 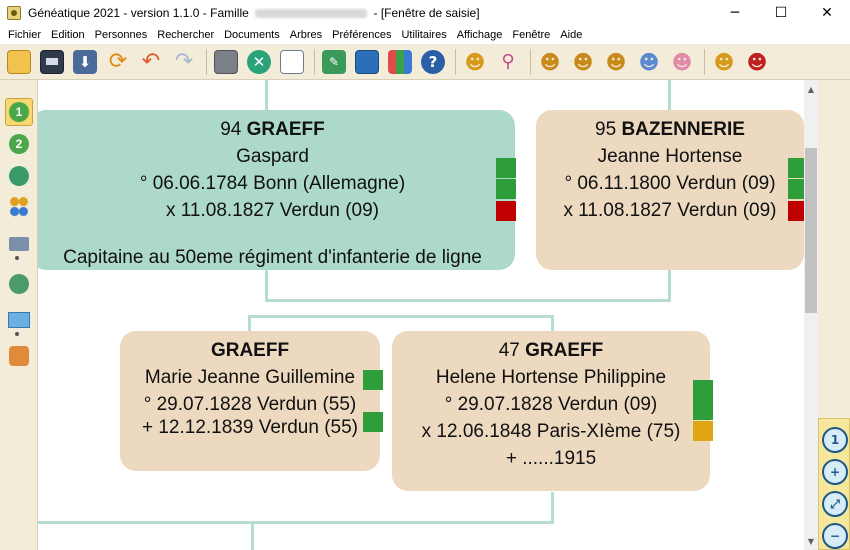 What do you see at coordinates (724, 62) in the screenshot?
I see `add-person-button: ☻` at bounding box center [724, 62].